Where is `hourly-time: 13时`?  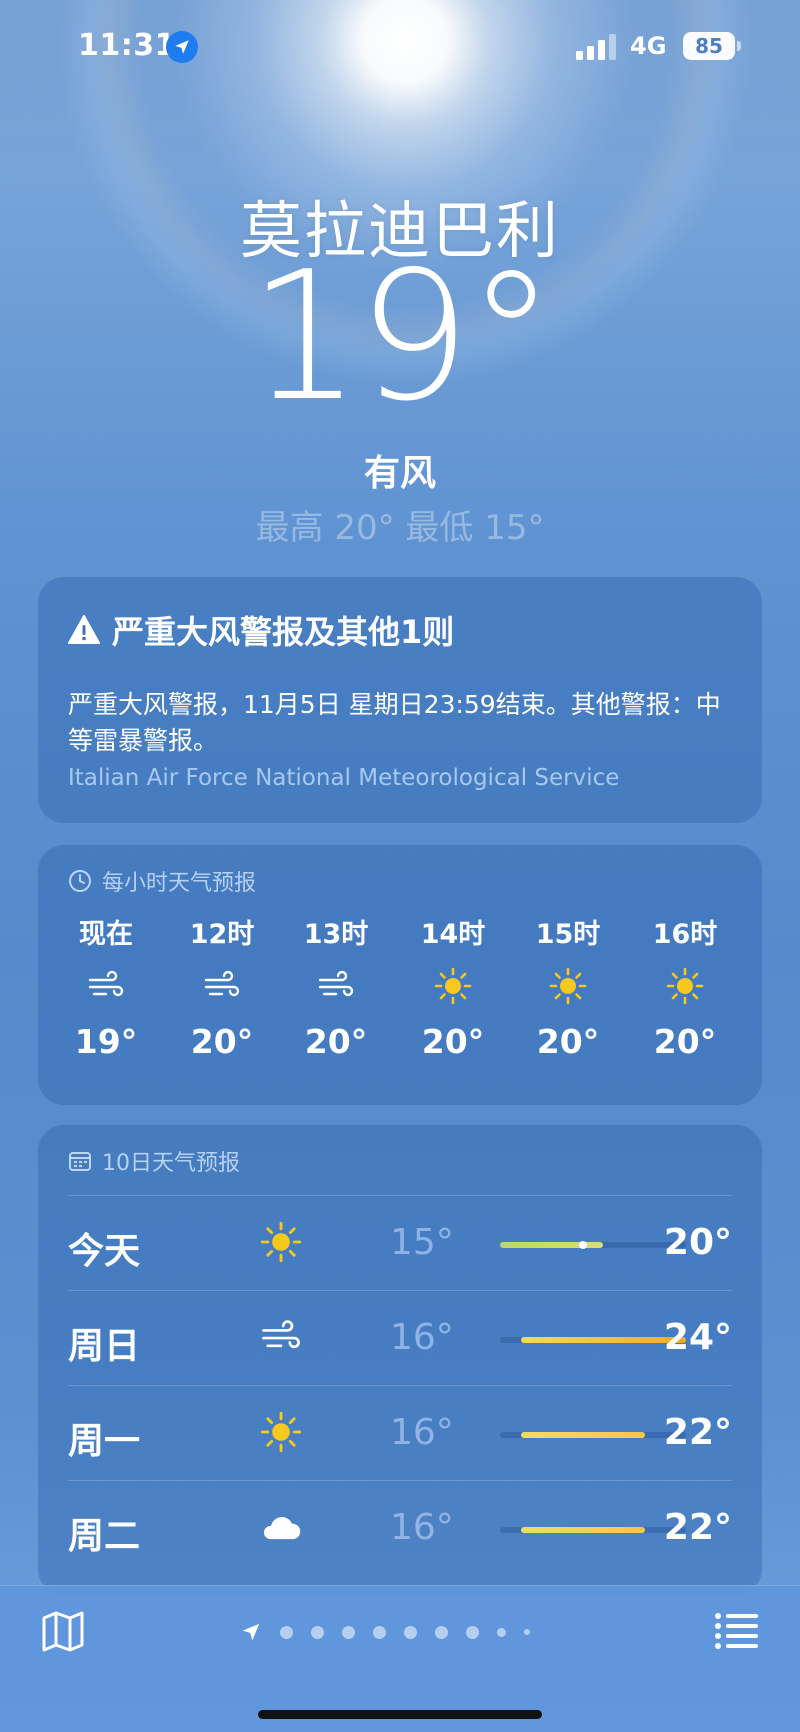
hourly-time: 13时 is located at coordinates (336, 934).